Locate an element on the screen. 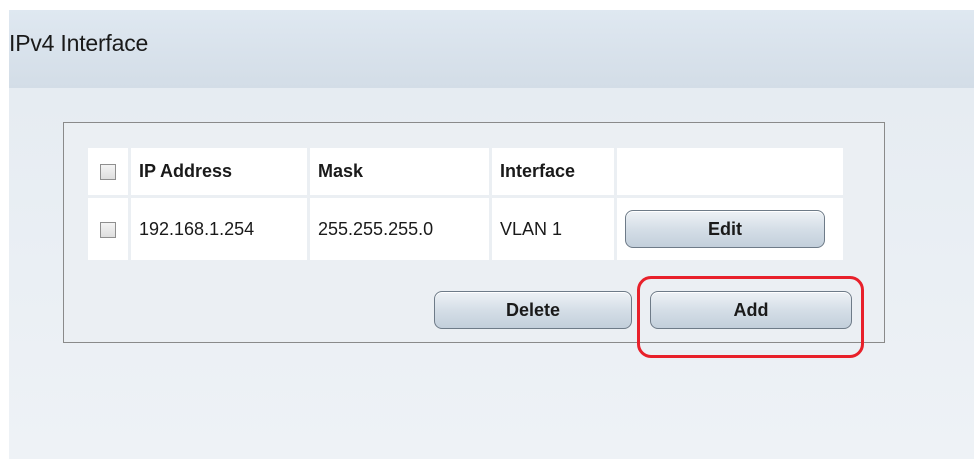  left-margin is located at coordinates (4, 229).